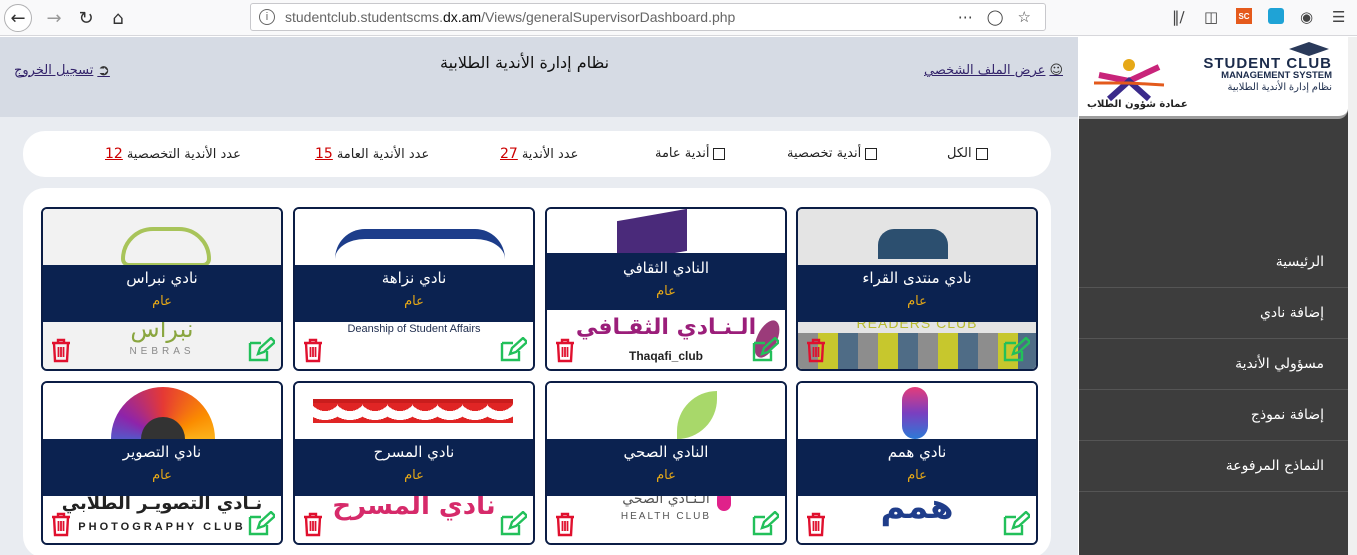 The width and height of the screenshot is (1357, 555). I want to click on pocket-icon: ◯, so click(995, 17).